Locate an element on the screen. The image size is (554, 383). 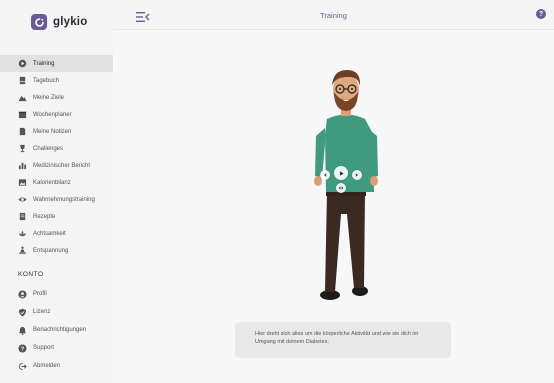
sidebar-item-rezepte: Rezepte is located at coordinates (56, 216).